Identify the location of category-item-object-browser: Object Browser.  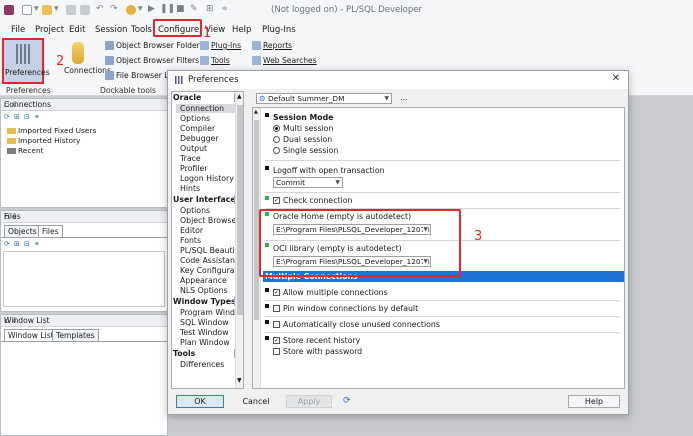
(209, 220).